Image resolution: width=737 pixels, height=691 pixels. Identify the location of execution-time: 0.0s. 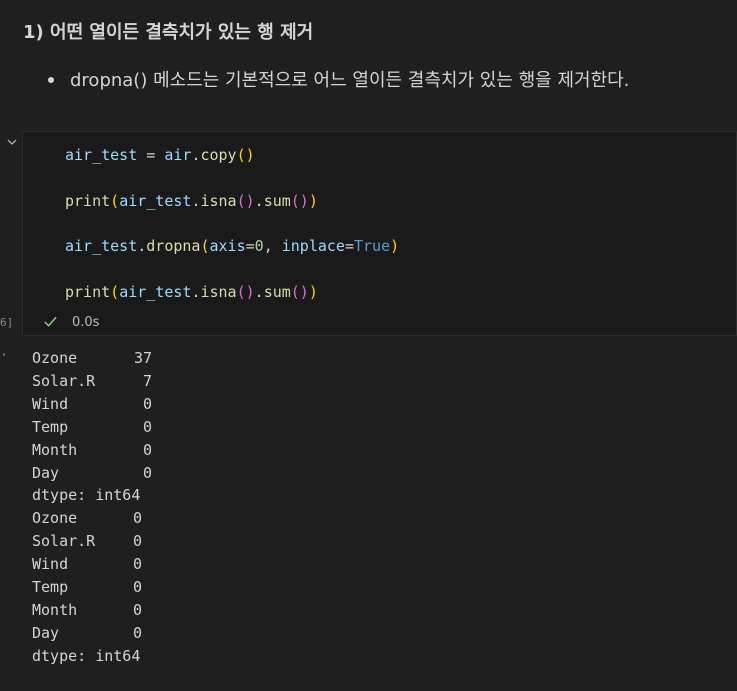
(86, 322).